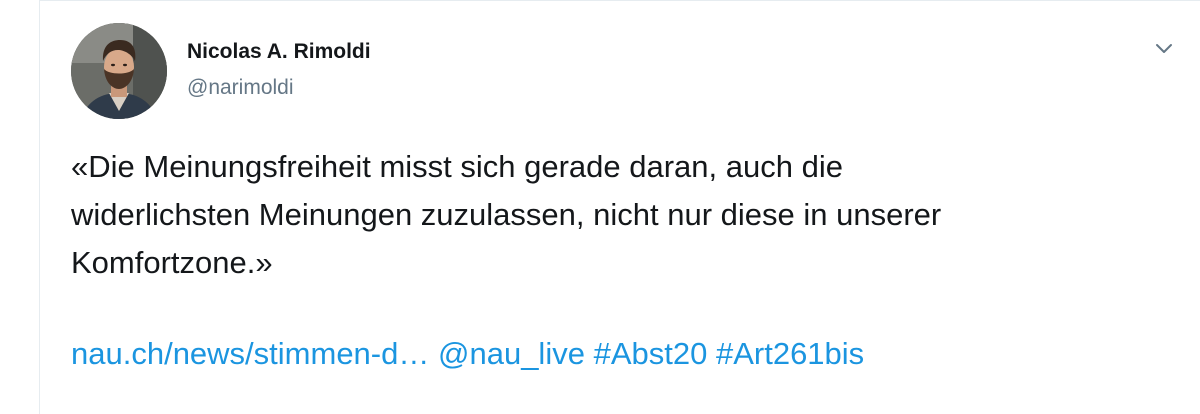 The width and height of the screenshot is (1200, 414). What do you see at coordinates (651, 353) in the screenshot?
I see `hashtag-link-abst20: #Abst20` at bounding box center [651, 353].